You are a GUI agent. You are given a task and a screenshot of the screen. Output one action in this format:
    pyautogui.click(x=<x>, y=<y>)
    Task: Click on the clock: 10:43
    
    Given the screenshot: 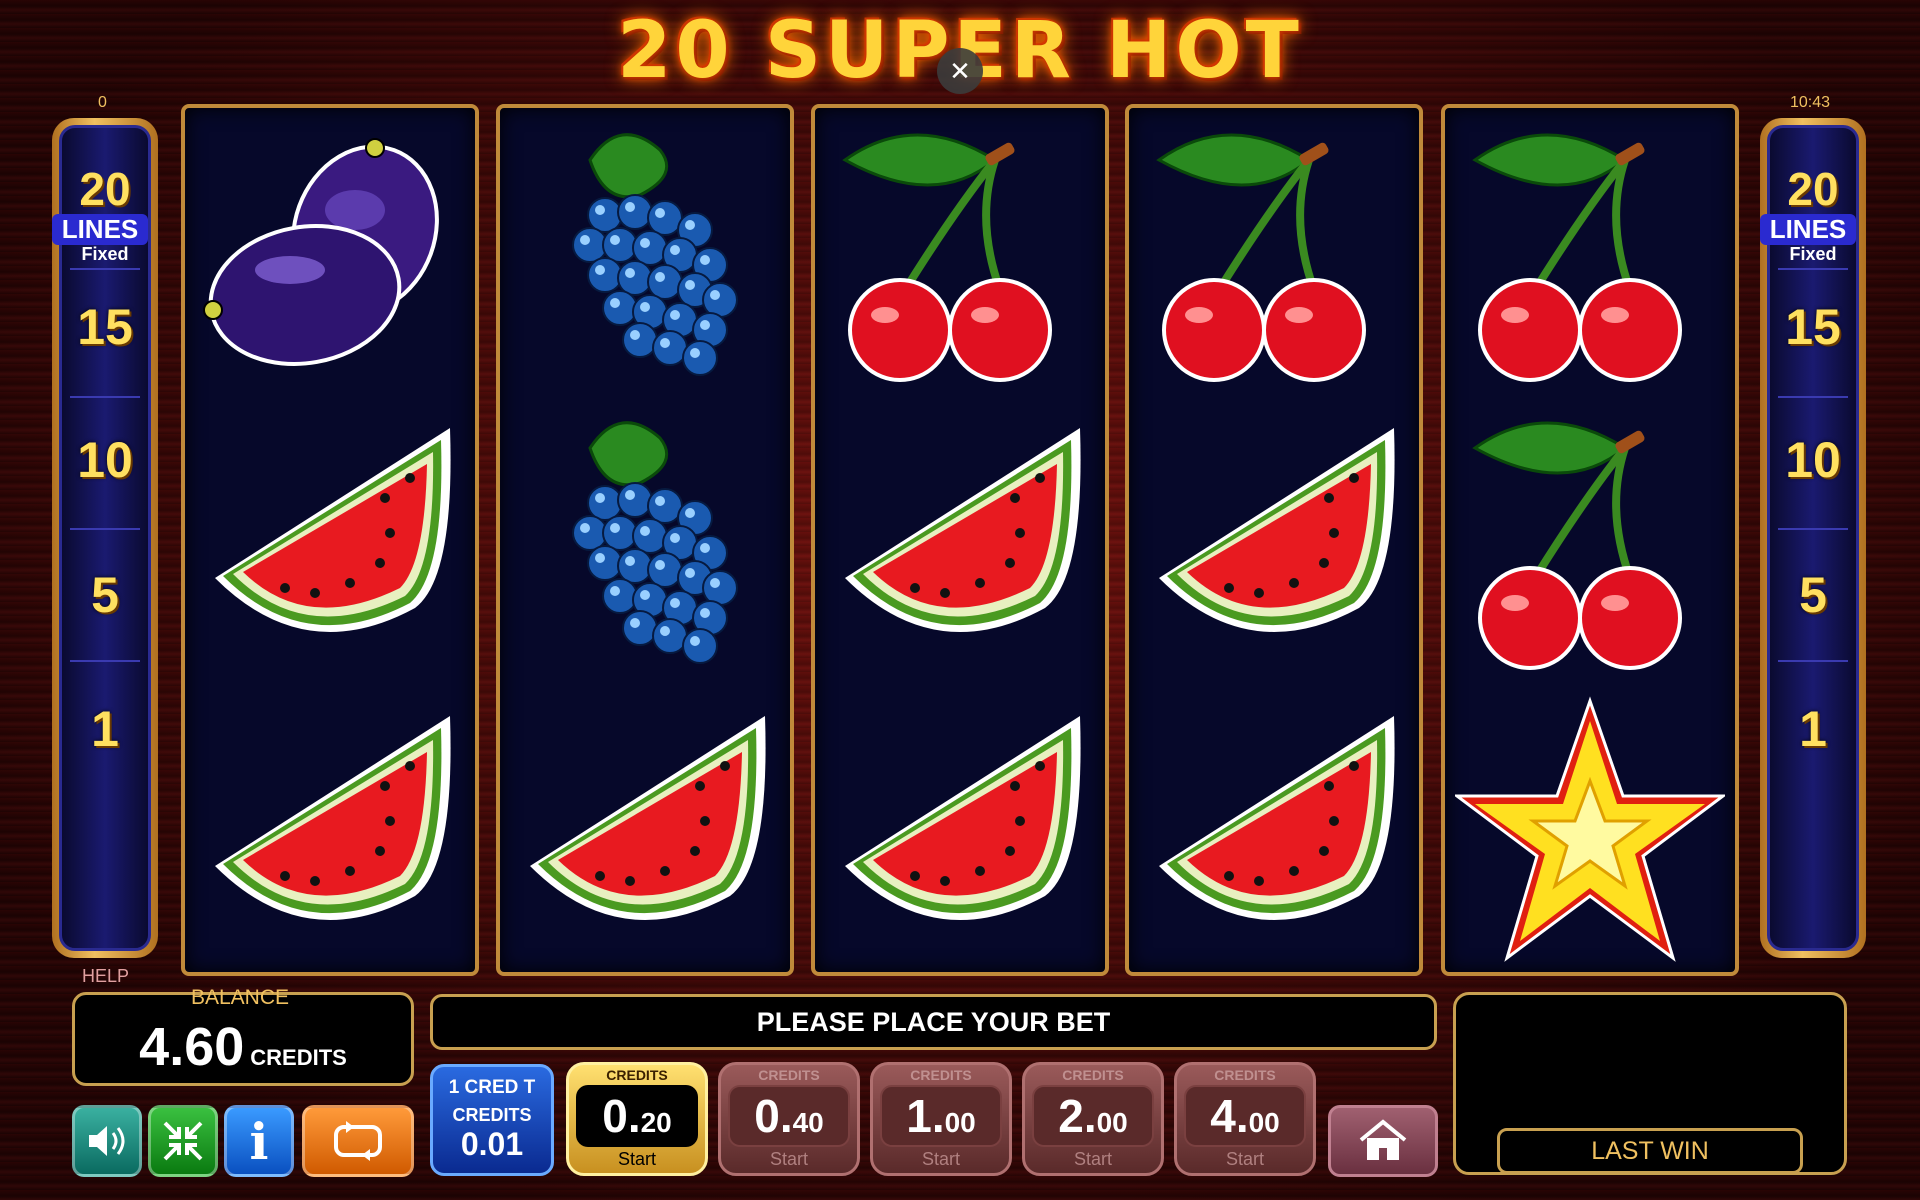 What is the action you would take?
    pyautogui.click(x=1810, y=102)
    